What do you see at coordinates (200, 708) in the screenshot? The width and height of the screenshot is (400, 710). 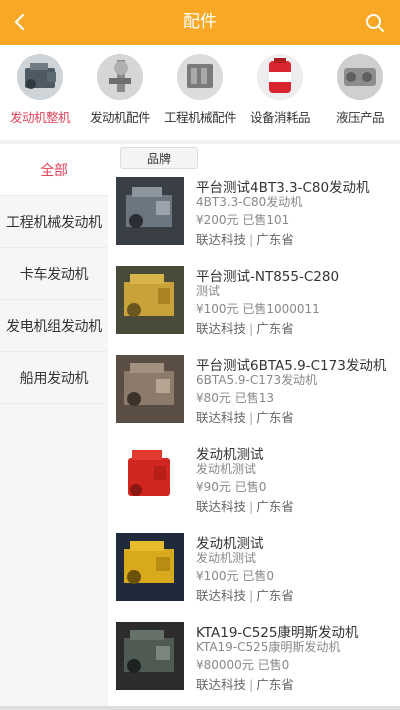 I see `bottom-edge` at bounding box center [200, 708].